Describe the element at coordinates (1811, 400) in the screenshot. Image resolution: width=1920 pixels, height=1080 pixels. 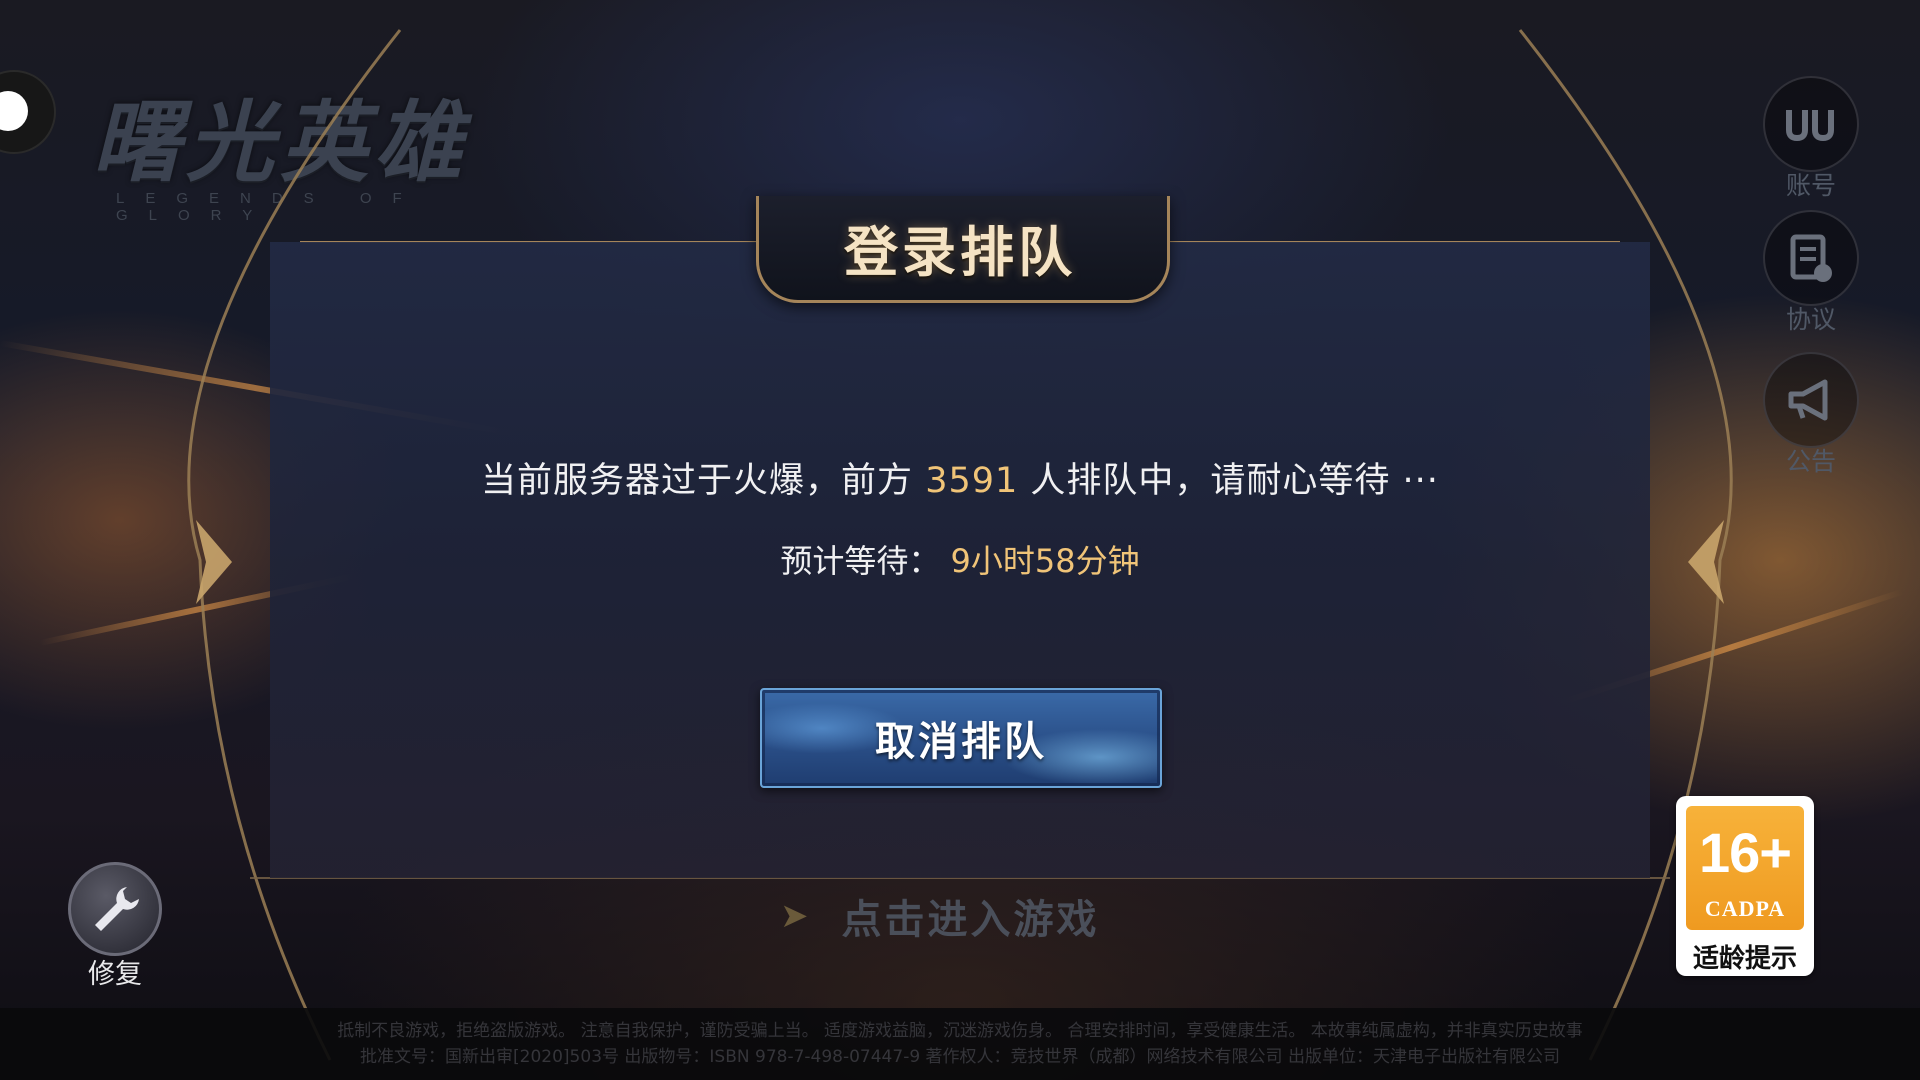
I see `megaphone-icon` at that location.